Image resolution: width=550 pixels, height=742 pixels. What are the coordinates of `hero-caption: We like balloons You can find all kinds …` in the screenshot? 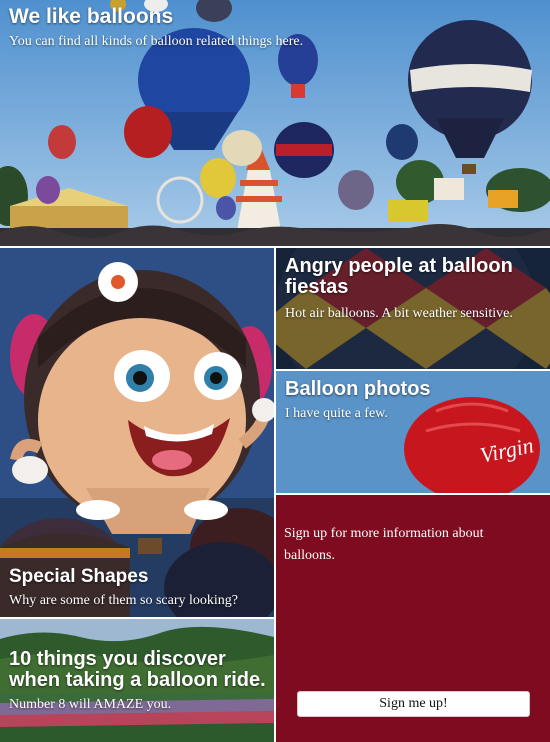 It's located at (156, 27).